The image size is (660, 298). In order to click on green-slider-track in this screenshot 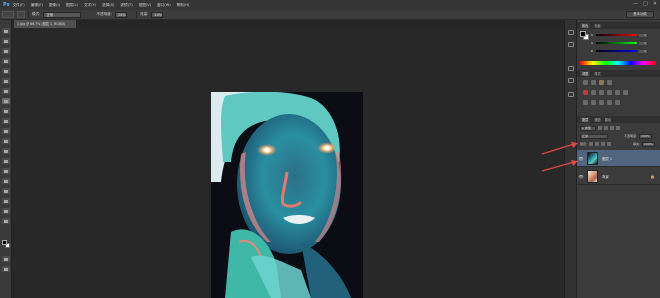, I will do `click(616, 43)`.